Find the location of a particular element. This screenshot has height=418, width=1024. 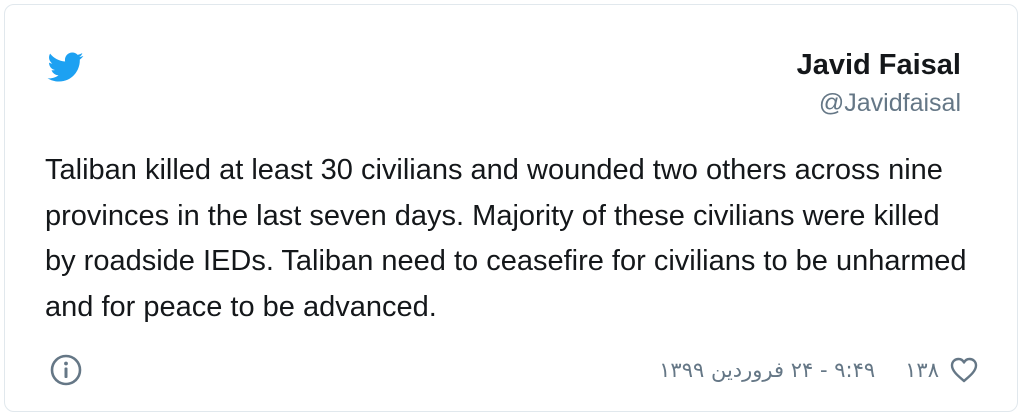

tweet-author: Javid Faisal @Javidfaisal is located at coordinates (879, 83).